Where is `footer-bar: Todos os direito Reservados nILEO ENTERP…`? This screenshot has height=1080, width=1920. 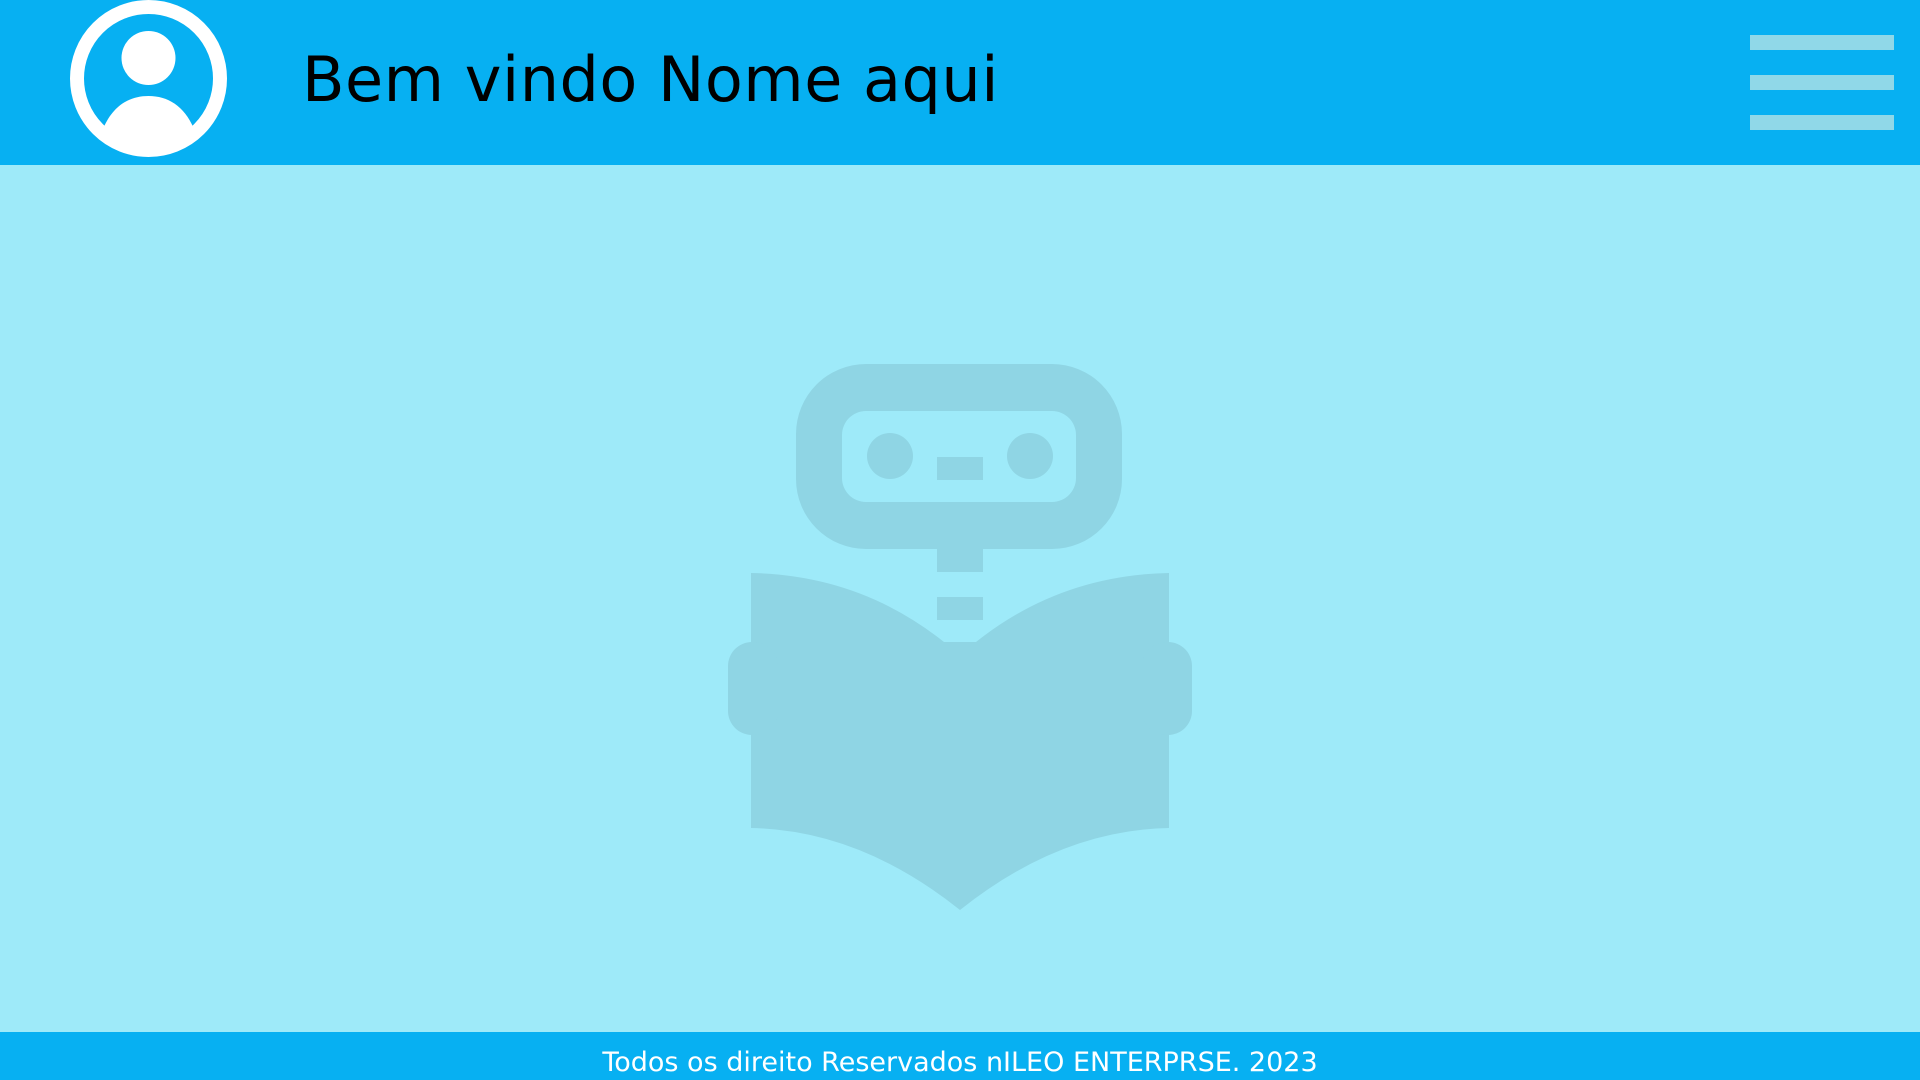
footer-bar: Todos os direito Reservados nILEO ENTERP… is located at coordinates (960, 1056).